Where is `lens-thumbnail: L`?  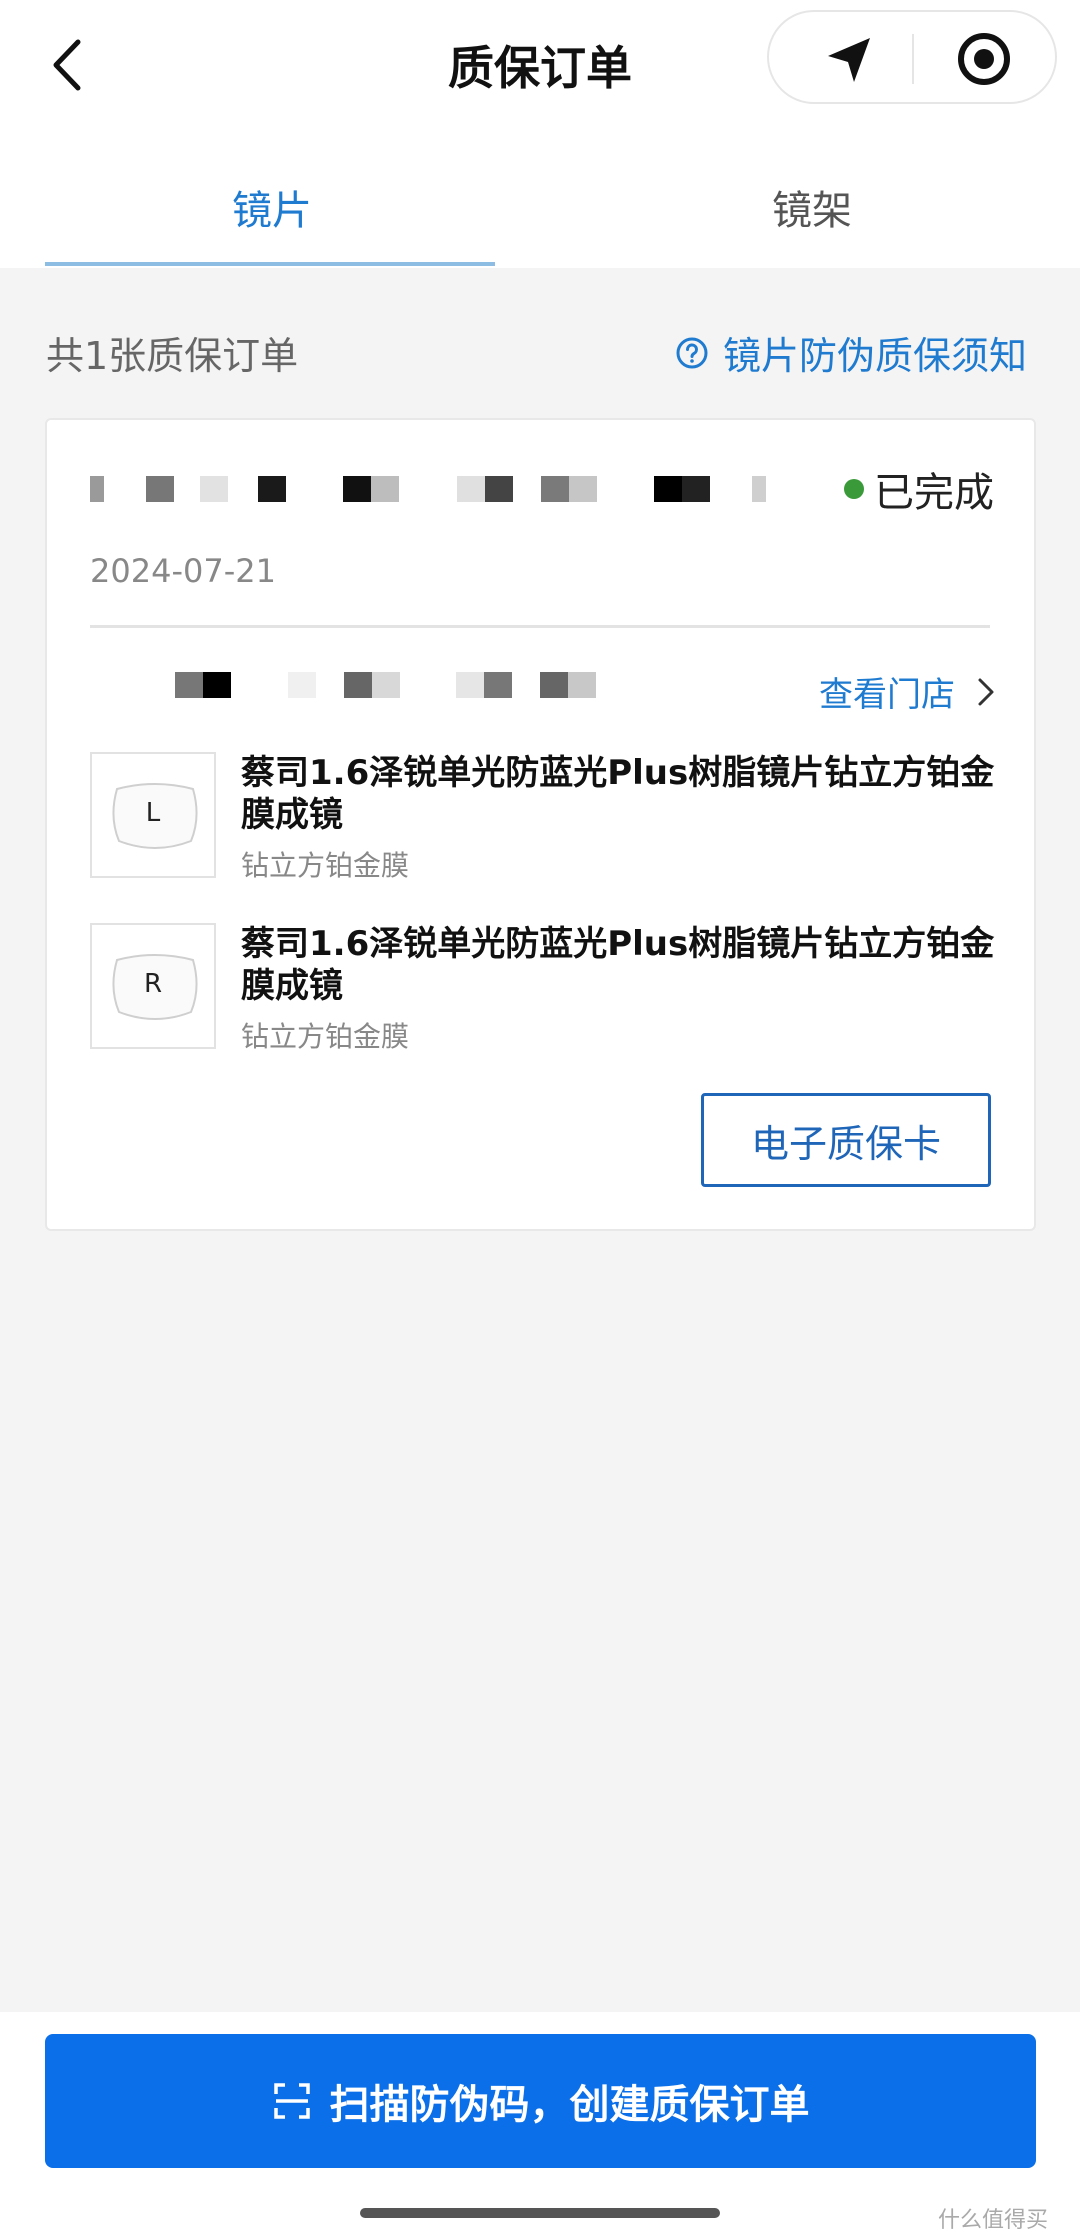
lens-thumbnail: L is located at coordinates (153, 815).